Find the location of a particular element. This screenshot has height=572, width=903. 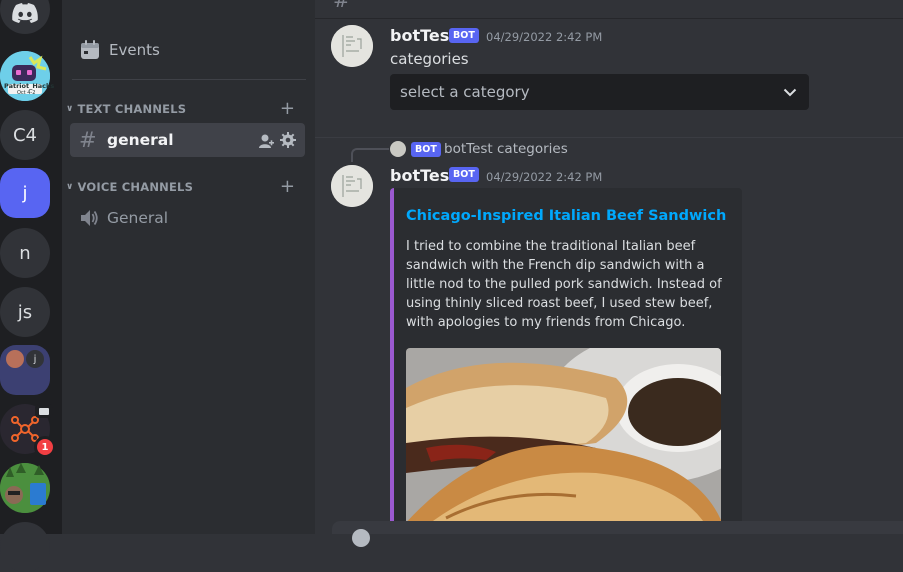

create-voice-channel-icon: + is located at coordinates (287, 186).